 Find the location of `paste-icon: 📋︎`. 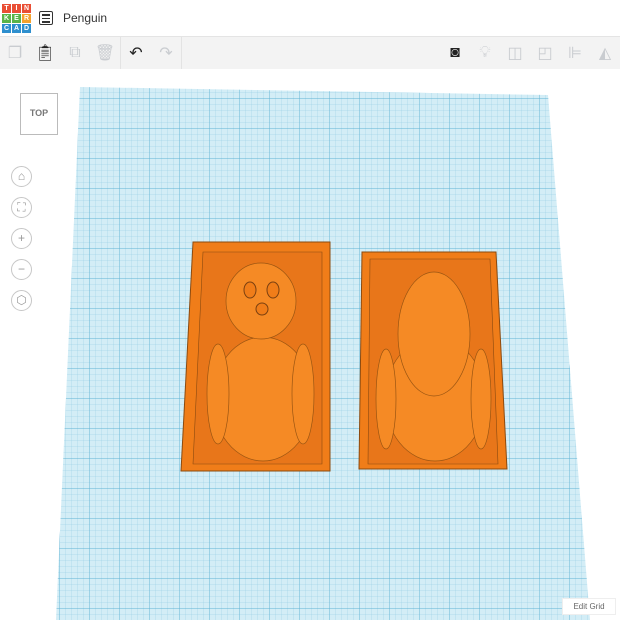

paste-icon: 📋︎ is located at coordinates (45, 53).